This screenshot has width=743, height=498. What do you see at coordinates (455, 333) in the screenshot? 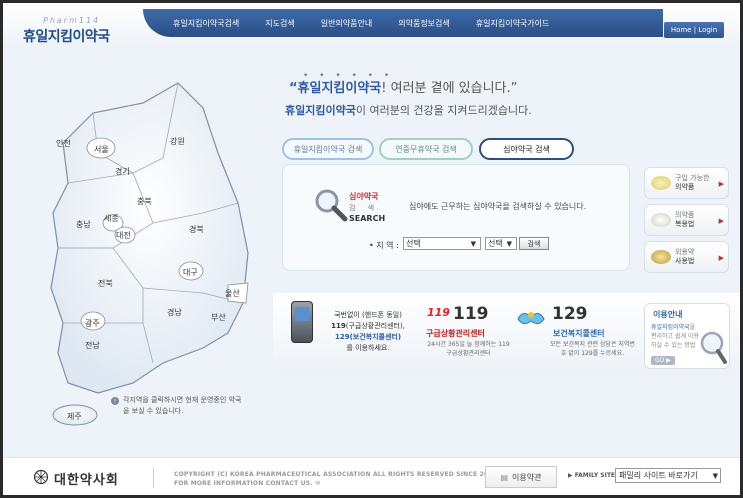
I see `119-title: 구급상황관리센터` at bounding box center [455, 333].